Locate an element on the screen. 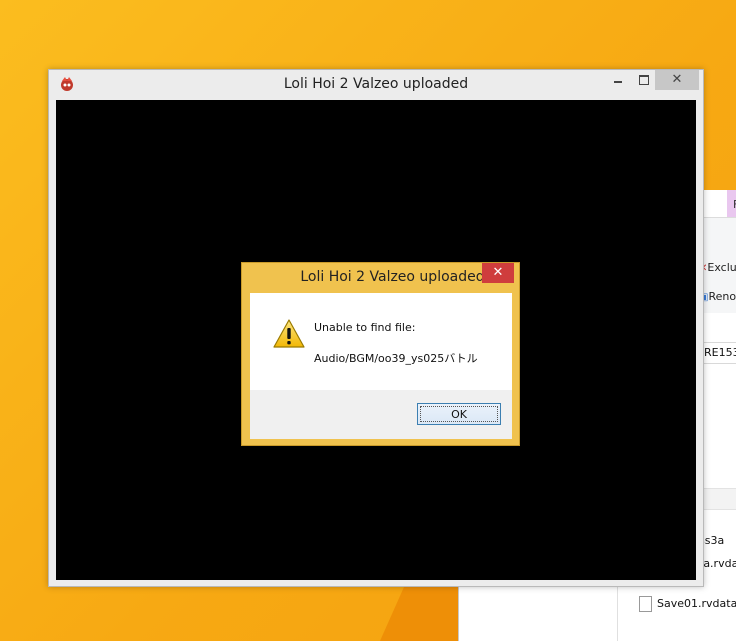 The height and width of the screenshot is (641, 736). ribbon-item-rename: ▣Reno is located at coordinates (717, 296).